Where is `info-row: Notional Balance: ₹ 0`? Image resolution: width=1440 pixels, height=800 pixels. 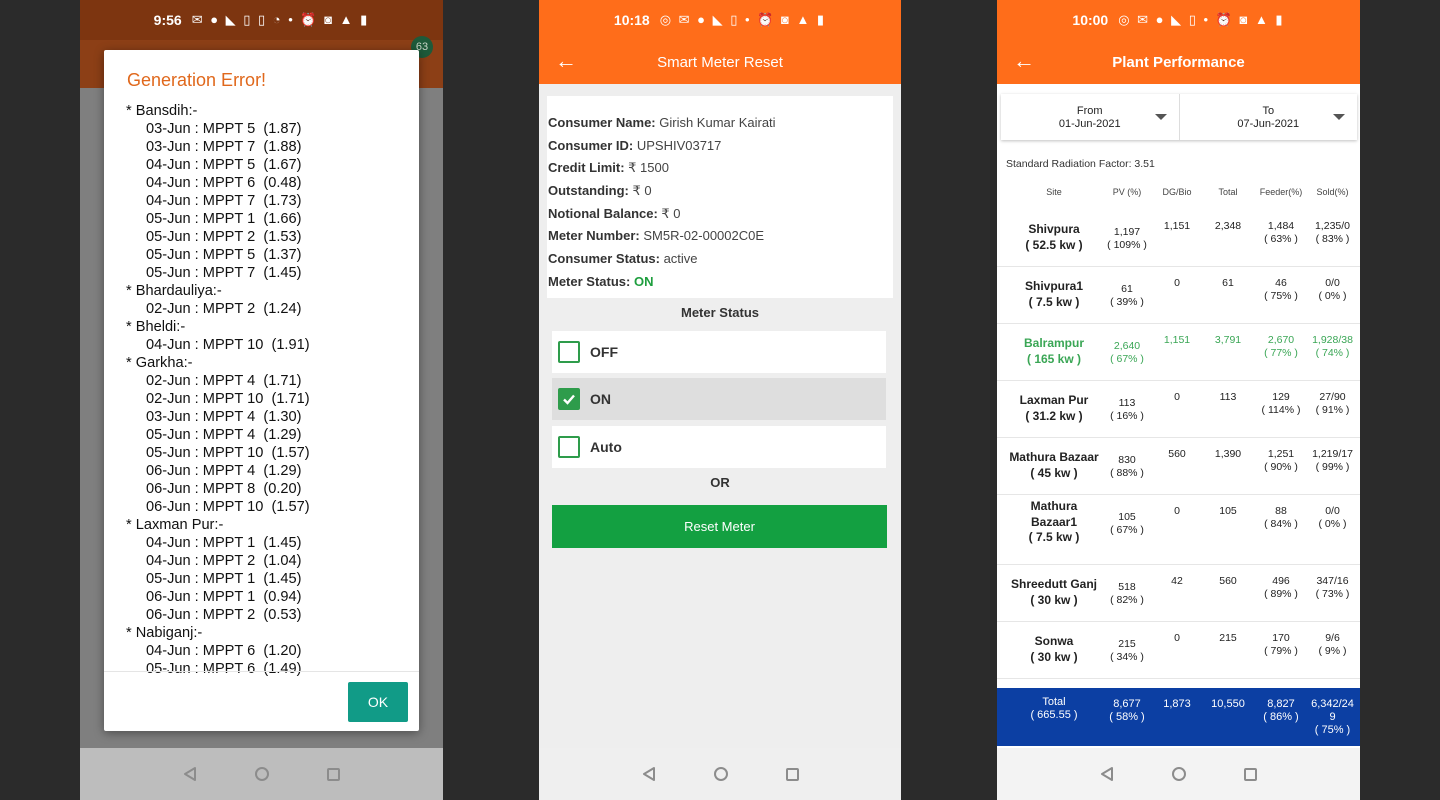 info-row: Notional Balance: ₹ 0 is located at coordinates (720, 214).